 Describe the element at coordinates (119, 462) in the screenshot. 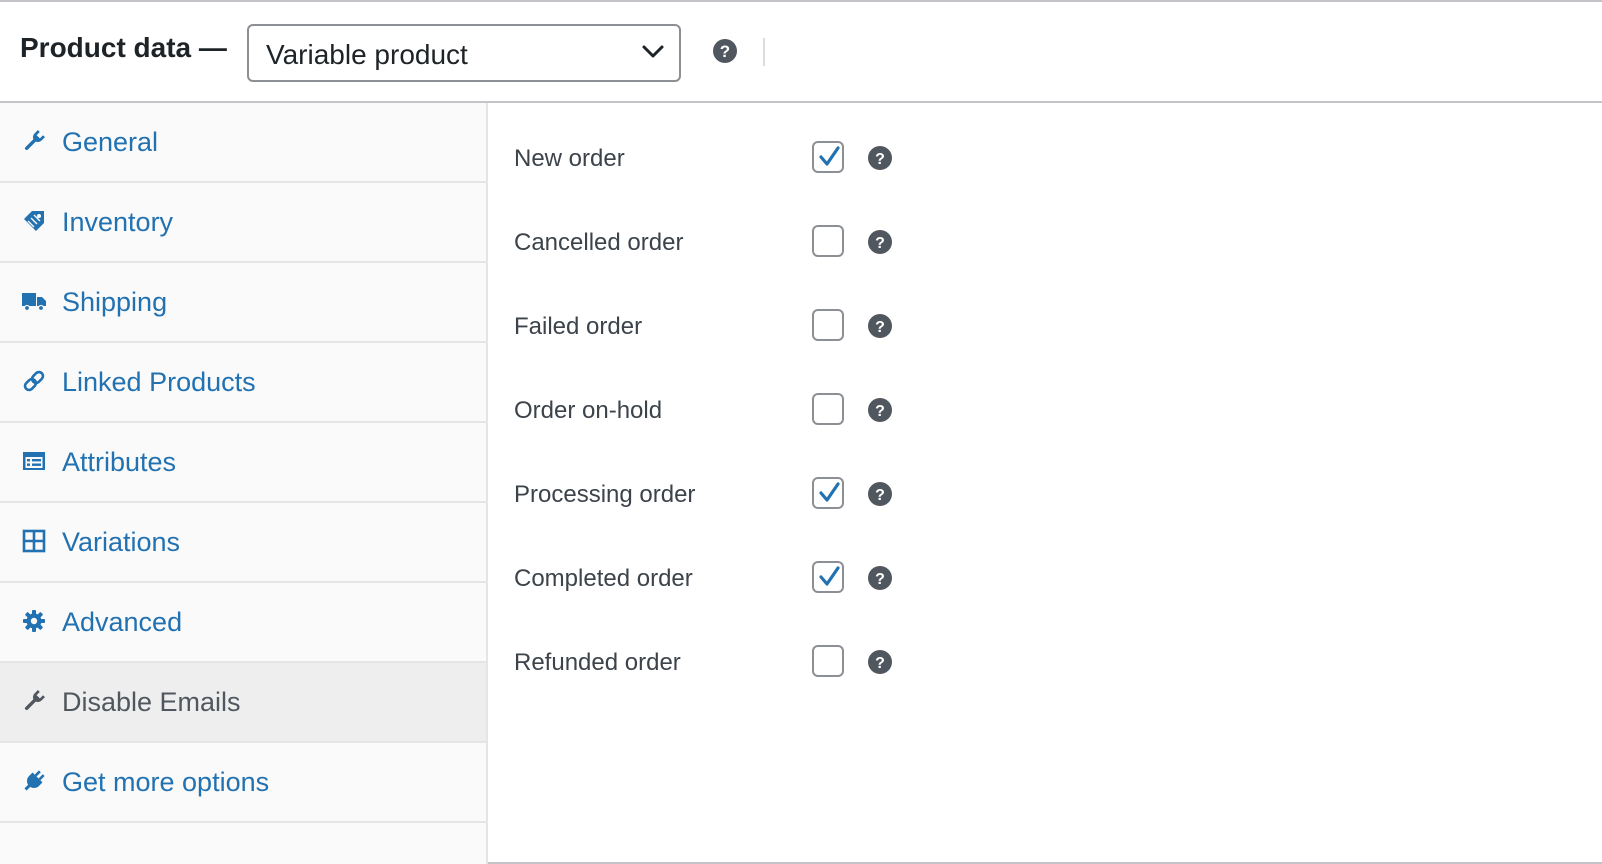

I see `tab-label: Attributes` at that location.